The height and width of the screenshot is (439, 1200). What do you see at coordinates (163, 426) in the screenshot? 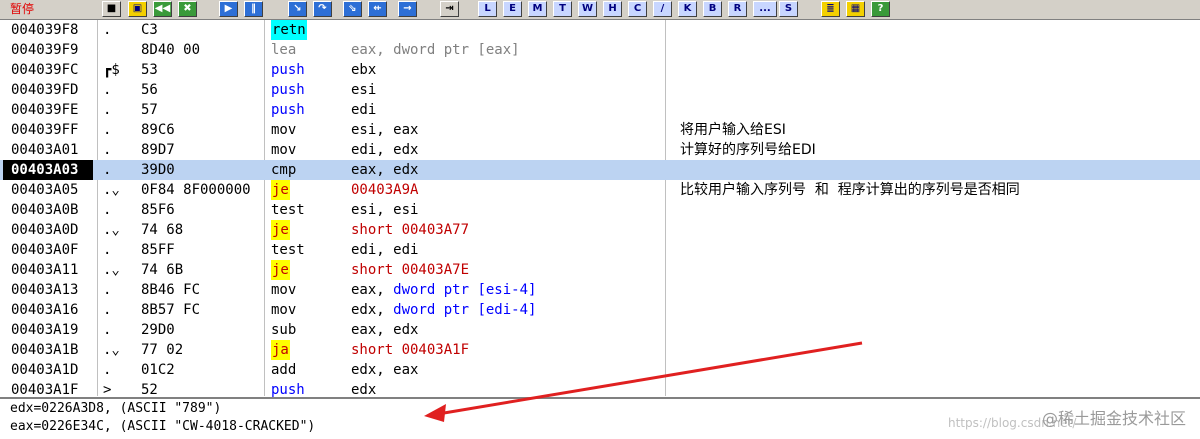
I see `info-line-eax: eax=0226E34C, (ASCII "CW-4018-CRACKED")` at bounding box center [163, 426].